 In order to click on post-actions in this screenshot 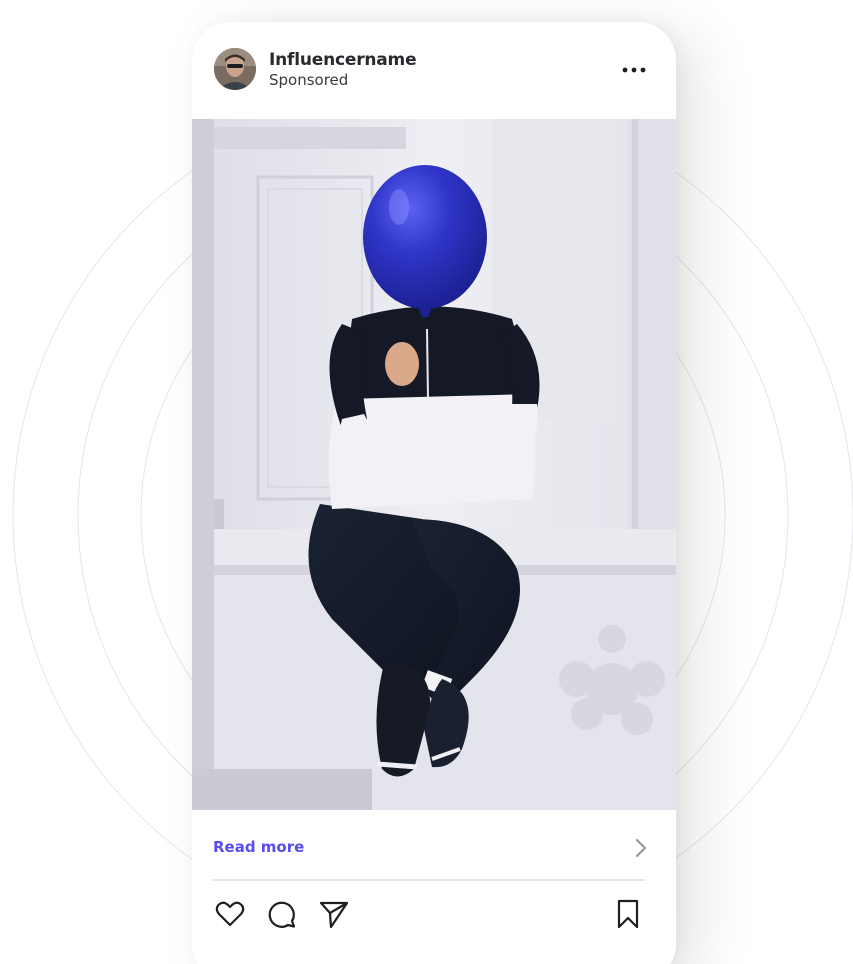, I will do `click(430, 914)`.